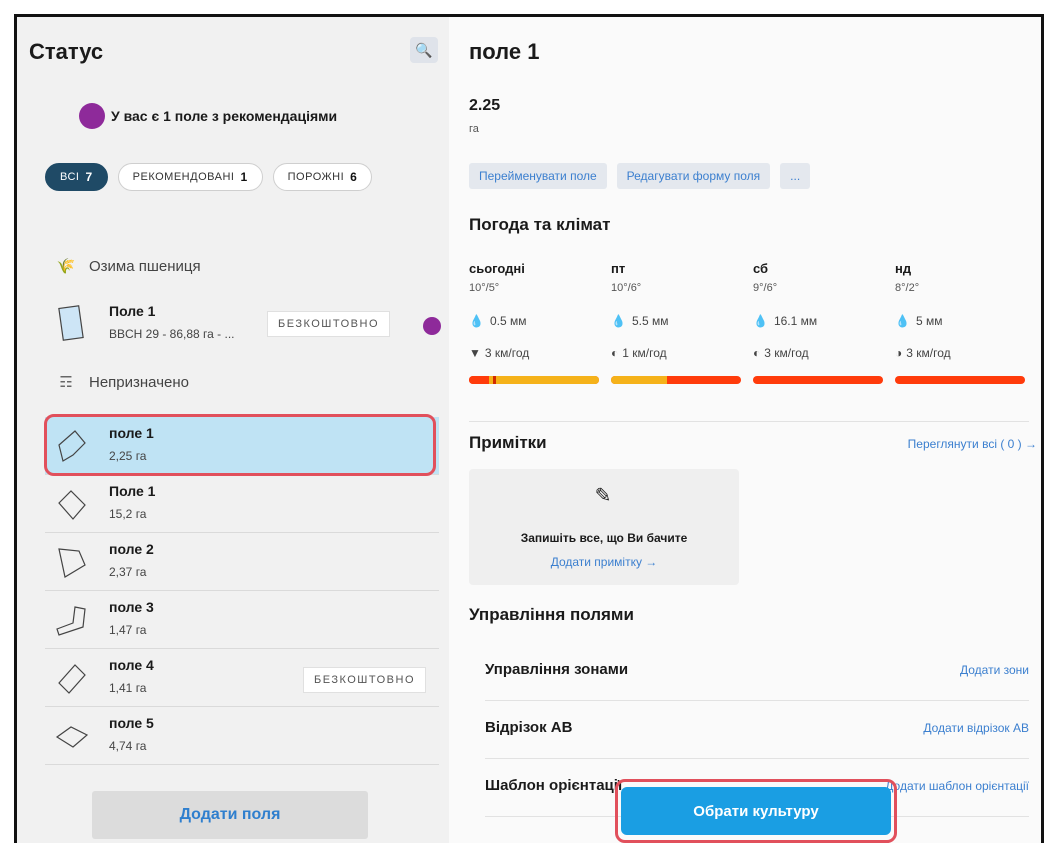 Image resolution: width=1051 pixels, height=843 pixels. I want to click on filter-all: ВСІ 7, so click(76, 177).